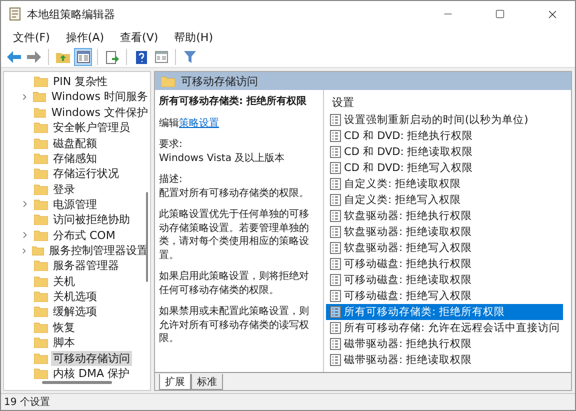 This screenshot has height=411, width=576. I want to click on setting-row: 磁带驱动器: 拒绝执行权限, so click(444, 344).